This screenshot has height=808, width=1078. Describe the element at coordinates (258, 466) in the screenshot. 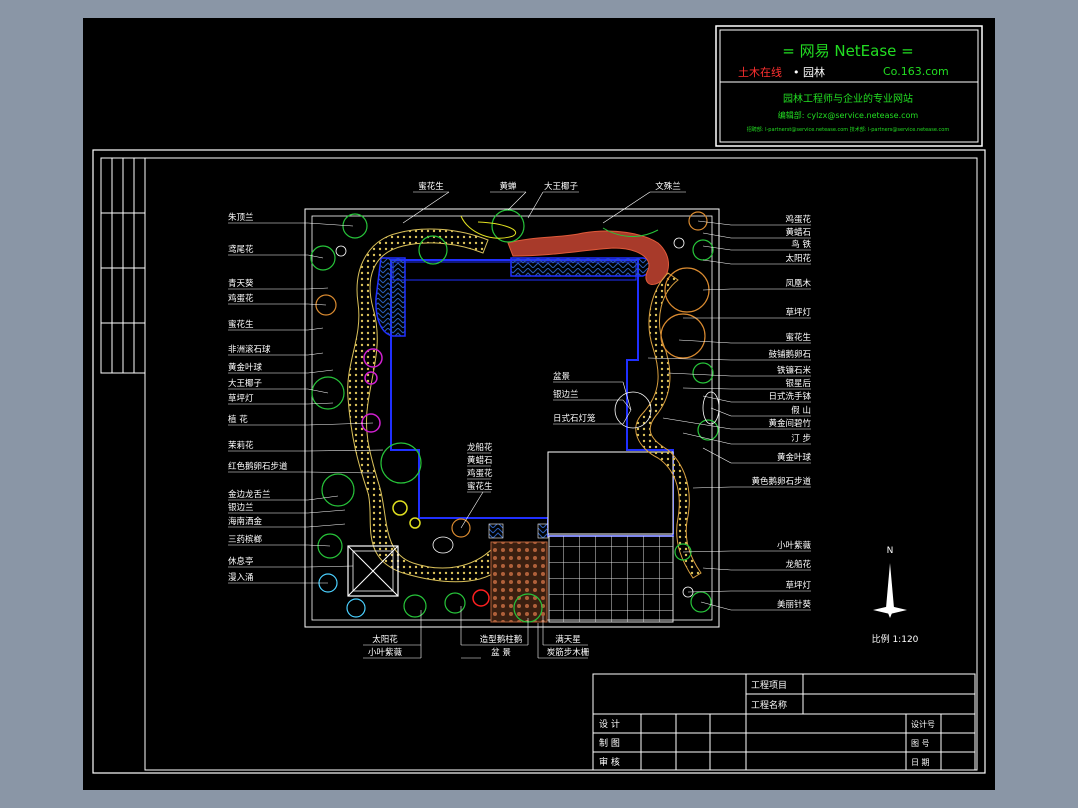

I see `plant-label: 红色鹅卵石步道` at that location.